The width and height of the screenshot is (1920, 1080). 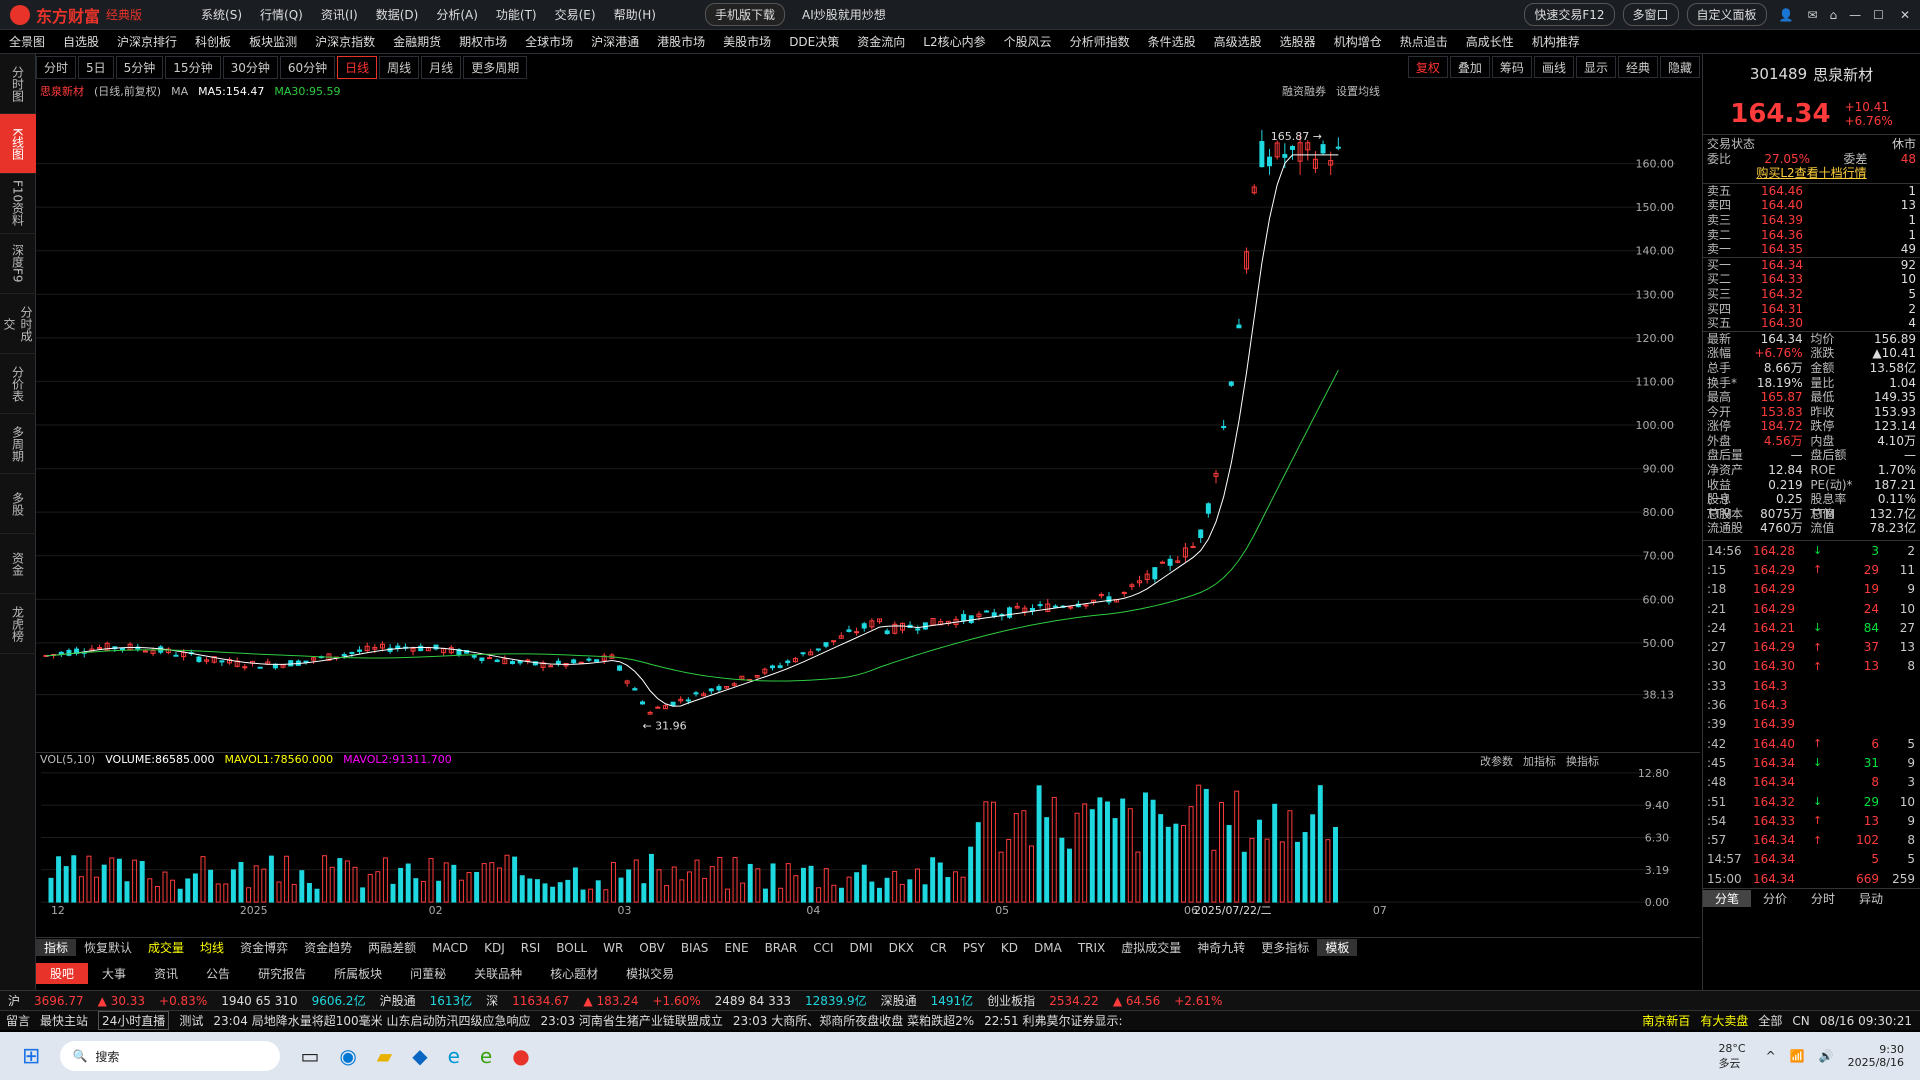 What do you see at coordinates (736, 948) in the screenshot?
I see `indicator-tab-14: ENE` at bounding box center [736, 948].